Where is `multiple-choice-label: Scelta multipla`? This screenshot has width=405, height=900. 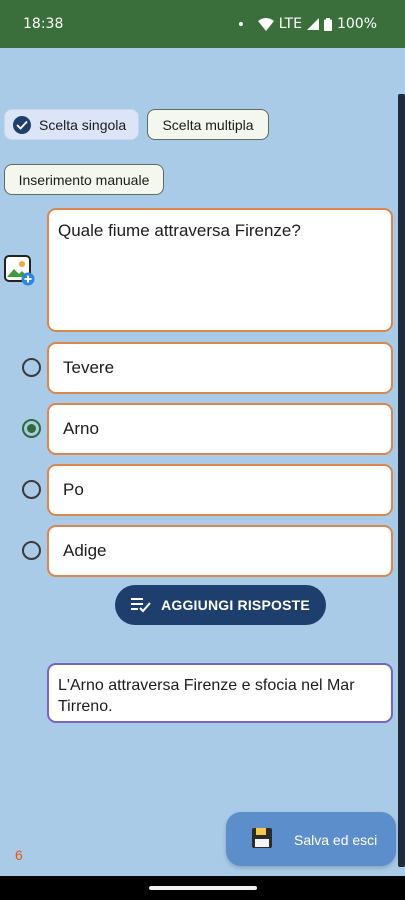
multiple-choice-label: Scelta multipla is located at coordinates (208, 124).